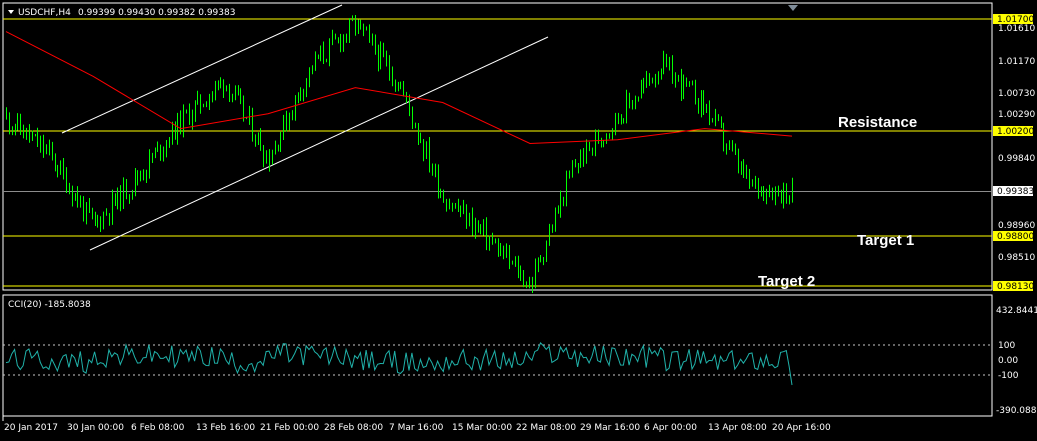  Describe the element at coordinates (416, 428) in the screenshot. I see `time-tick: 7 Mar 16:00` at that location.